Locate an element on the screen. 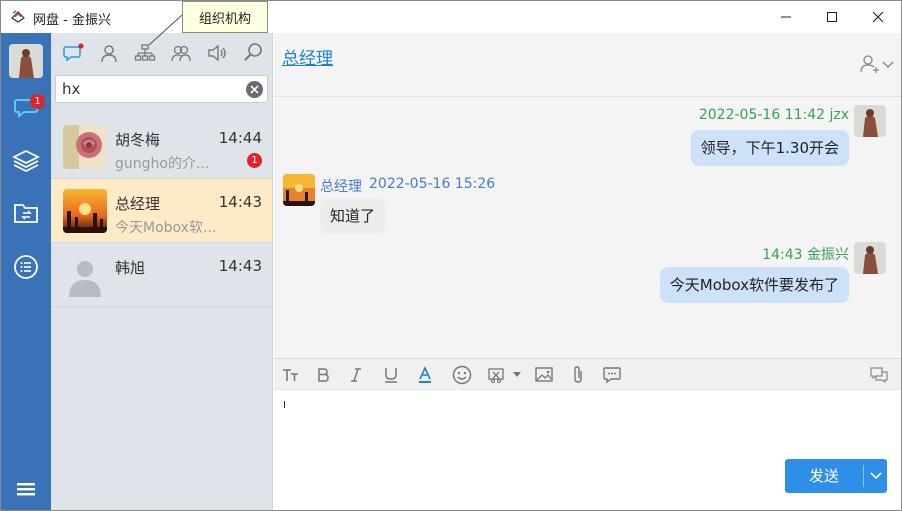  font-color-icon is located at coordinates (425, 374).